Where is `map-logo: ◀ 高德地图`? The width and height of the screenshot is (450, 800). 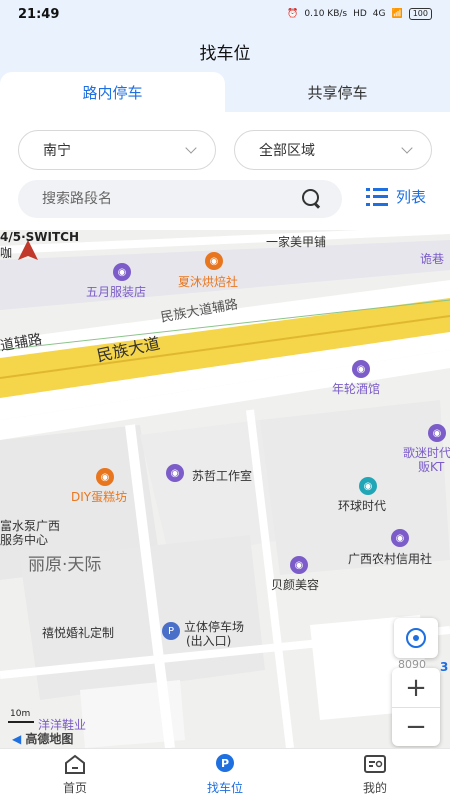 map-logo: ◀ 高德地图 is located at coordinates (42, 738).